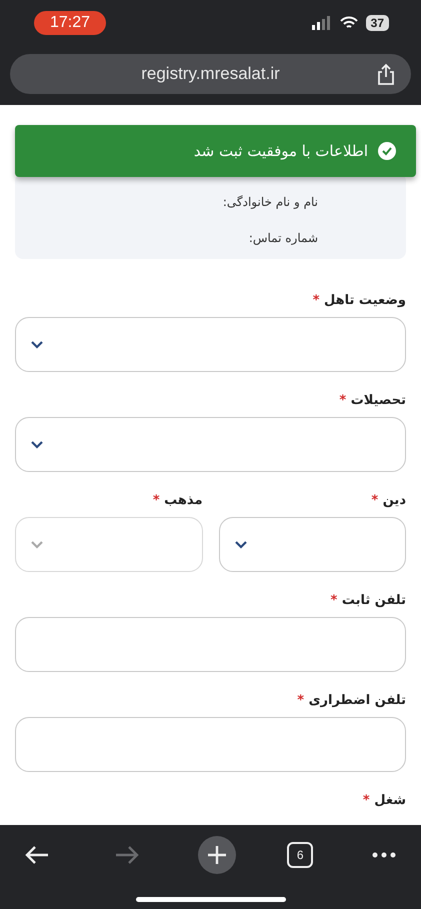  I want to click on field-label: مذهب *, so click(177, 500).